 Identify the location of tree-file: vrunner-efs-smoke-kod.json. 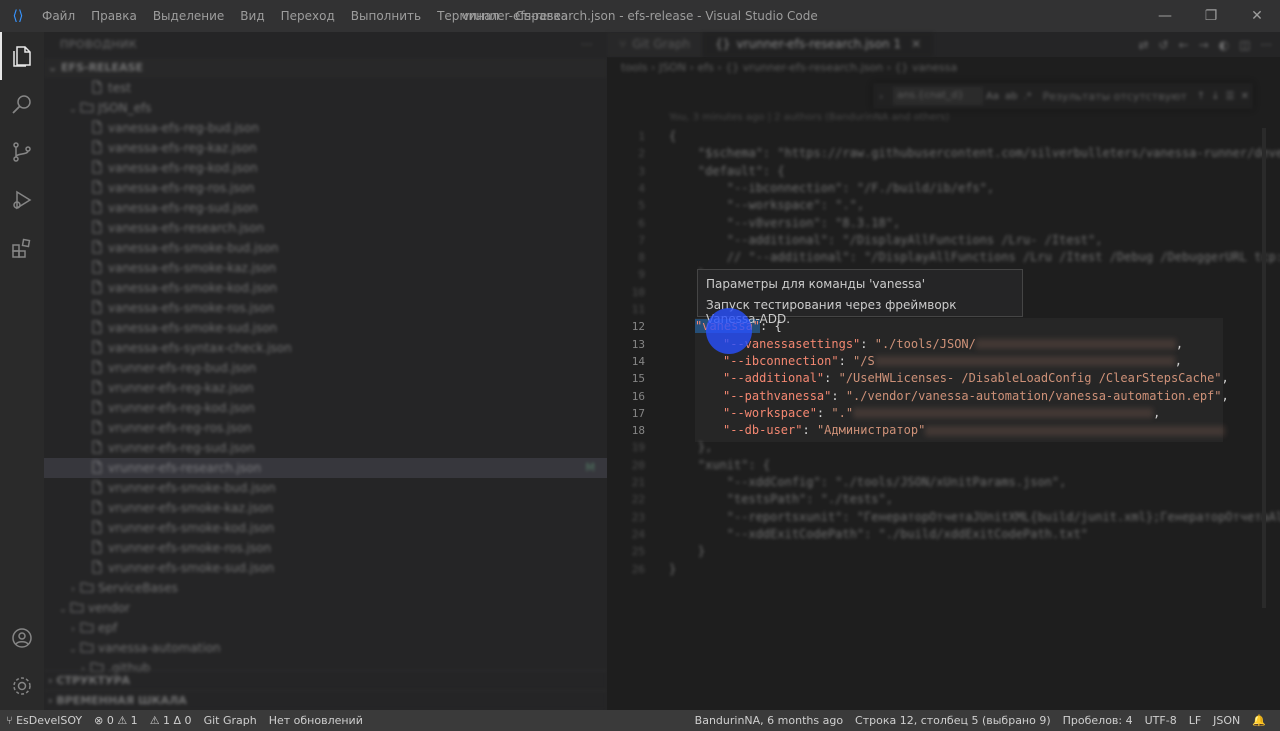
(325, 528).